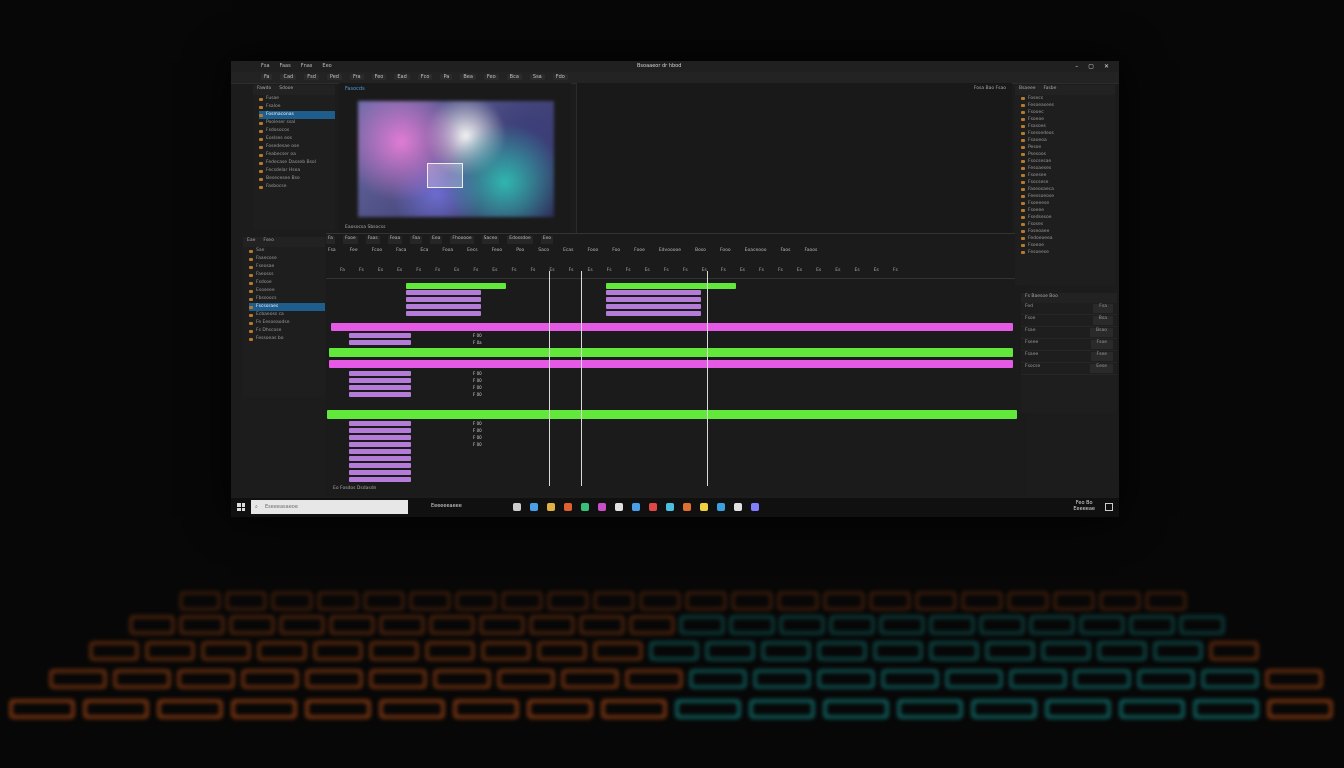 This screenshot has height=768, width=1344. Describe the element at coordinates (287, 299) in the screenshot. I see `tree-item: Fbssoocs` at that location.